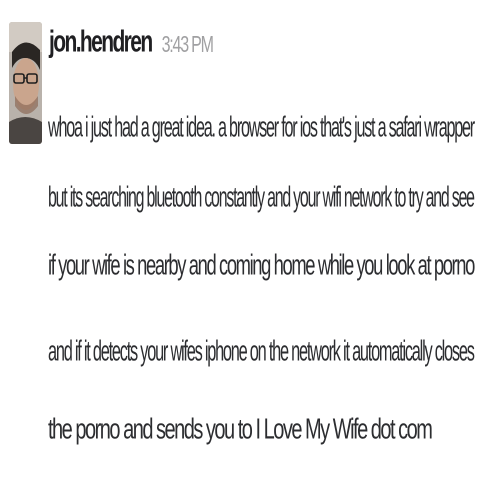 The width and height of the screenshot is (480, 480). I want to click on avatar, so click(25, 83).